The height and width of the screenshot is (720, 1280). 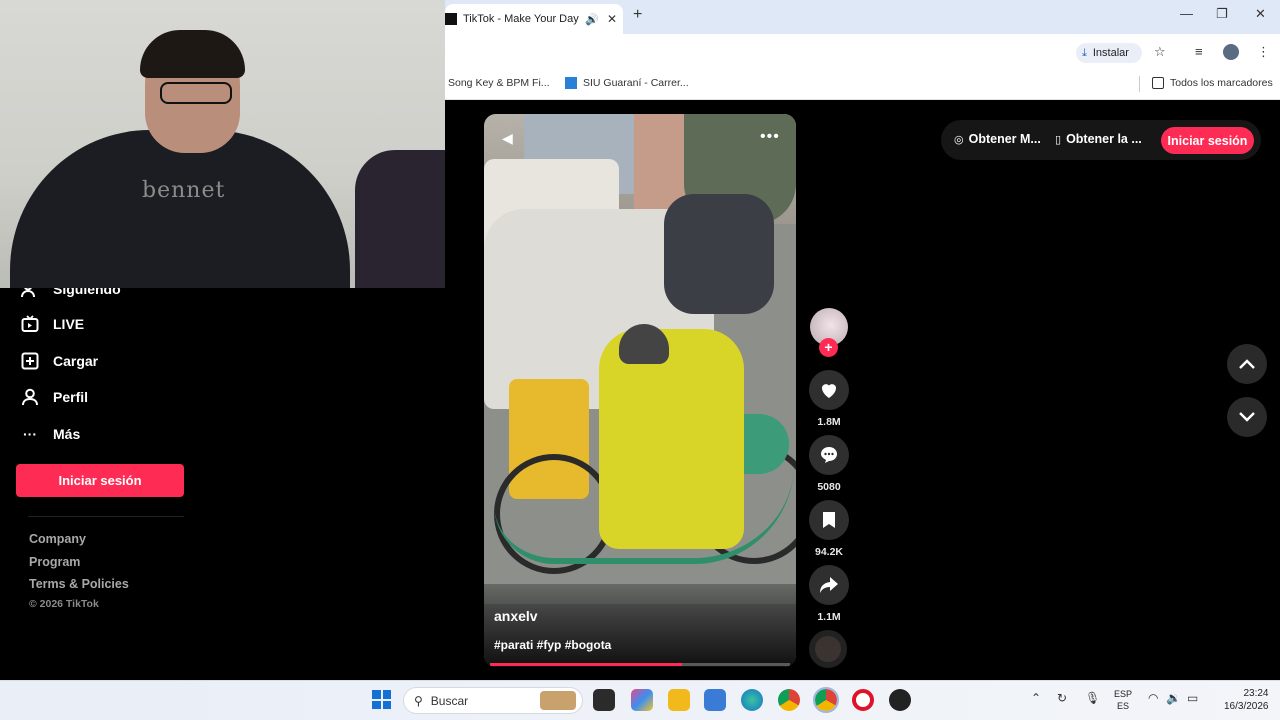 I want to click on install-button: ⤓ Instalar, so click(x=1109, y=53).